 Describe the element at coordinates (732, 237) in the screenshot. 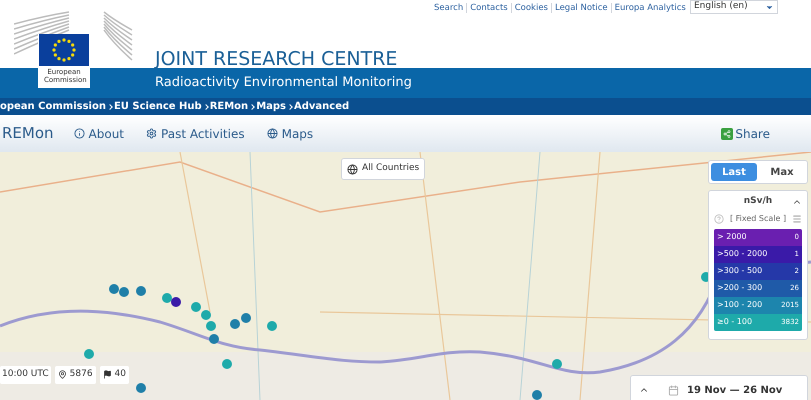

I see `range-label: > 2000` at that location.